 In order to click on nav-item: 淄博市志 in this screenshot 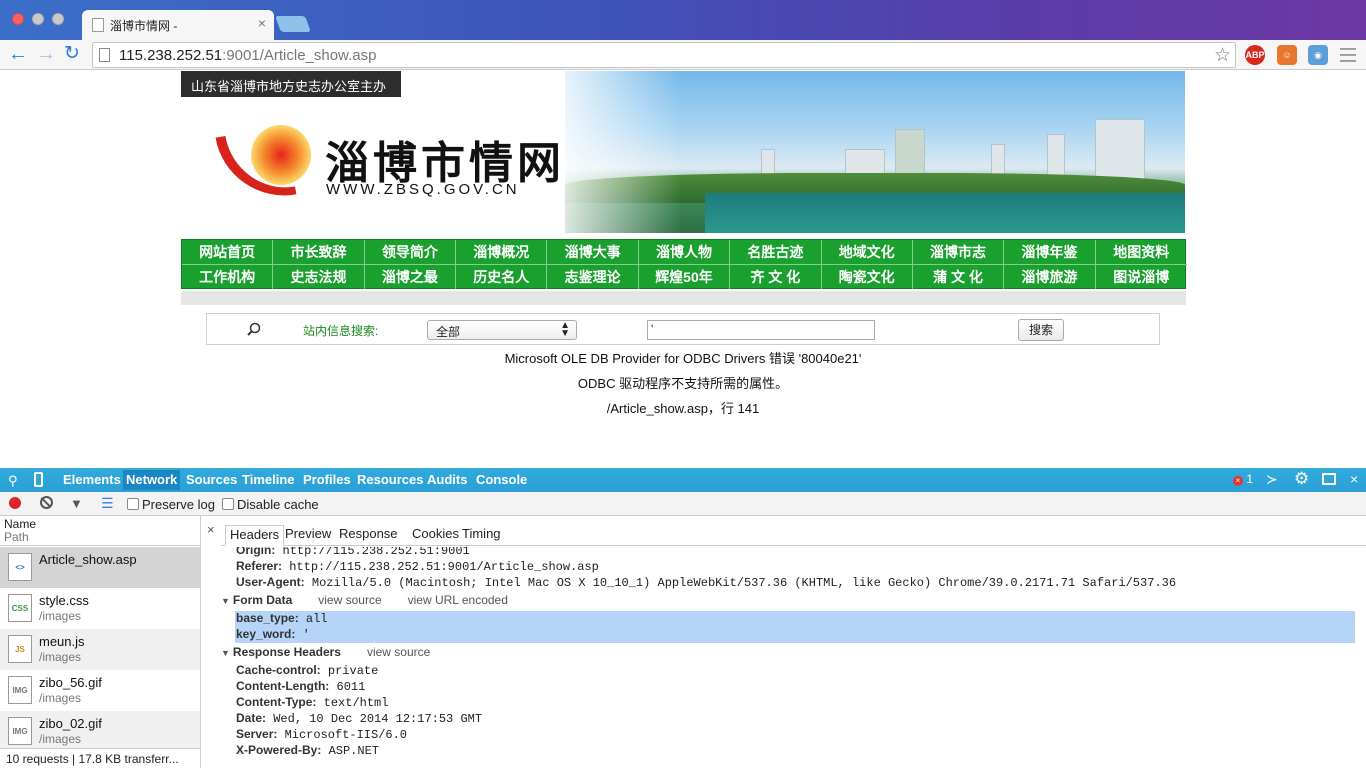, I will do `click(959, 252)`.